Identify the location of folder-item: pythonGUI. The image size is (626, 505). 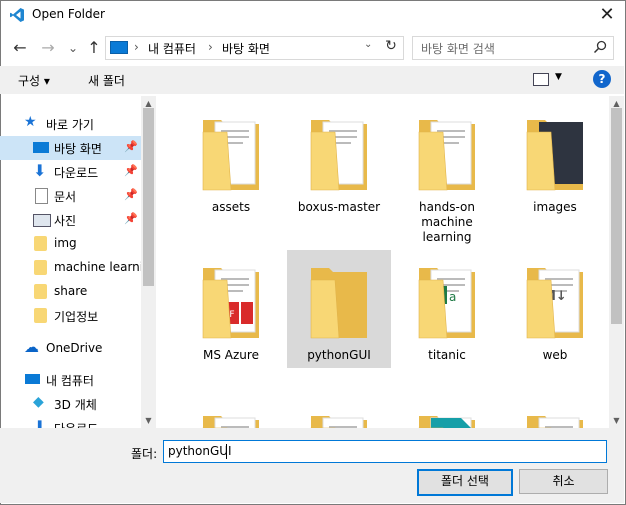
(339, 309).